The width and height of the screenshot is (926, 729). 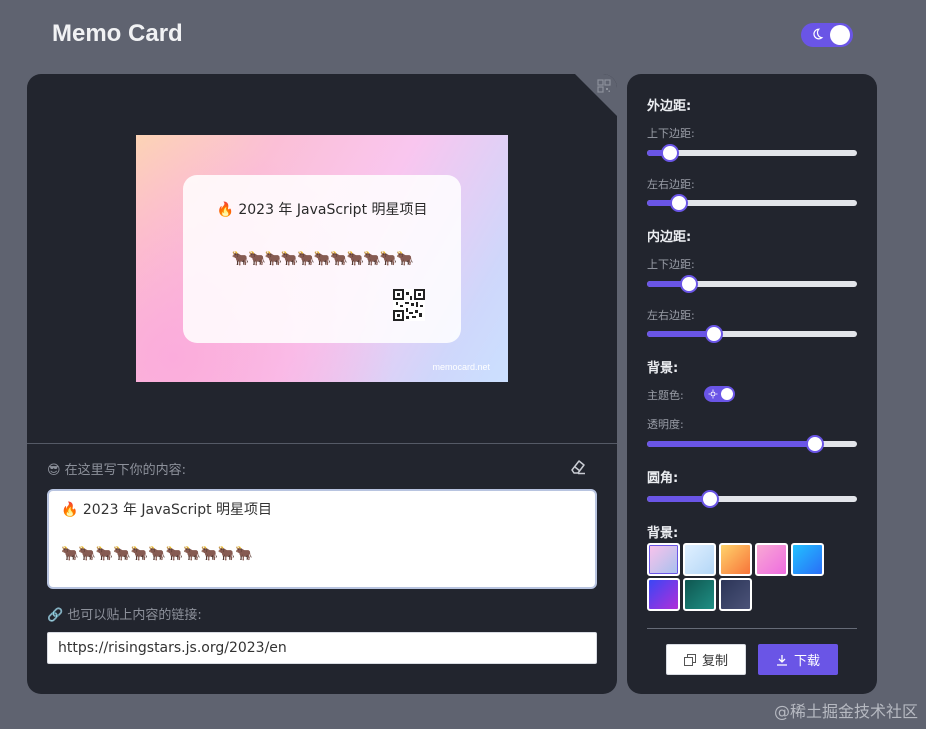 What do you see at coordinates (663, 533) in the screenshot?
I see `palette-title: 背景:` at bounding box center [663, 533].